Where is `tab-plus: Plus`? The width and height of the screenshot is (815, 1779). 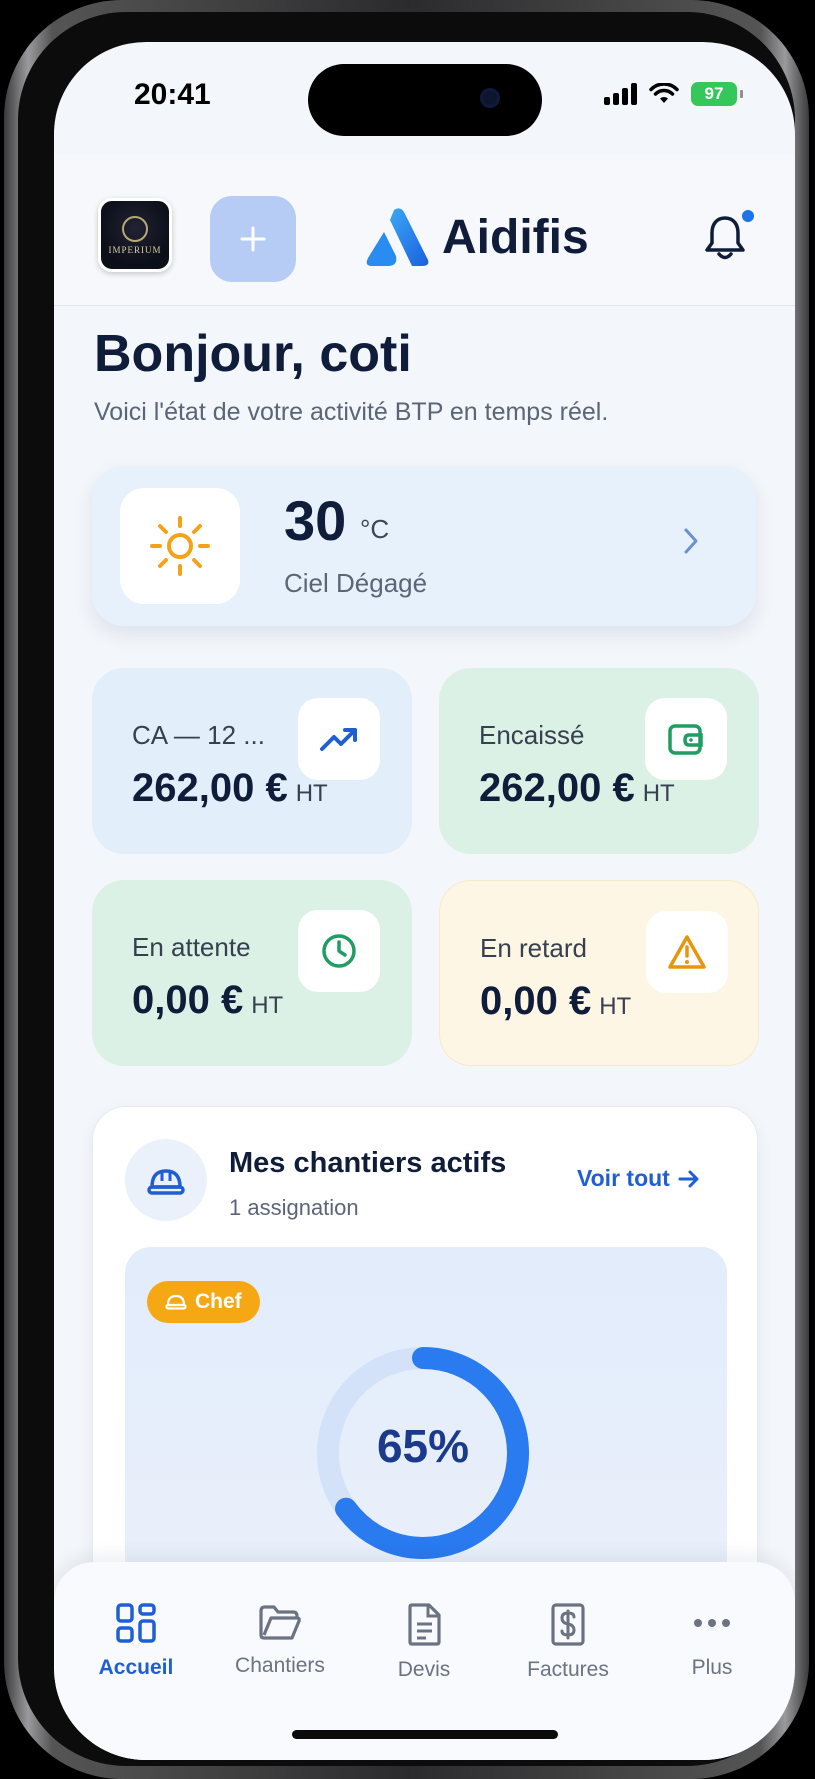
tab-plus: Plus is located at coordinates (712, 1641).